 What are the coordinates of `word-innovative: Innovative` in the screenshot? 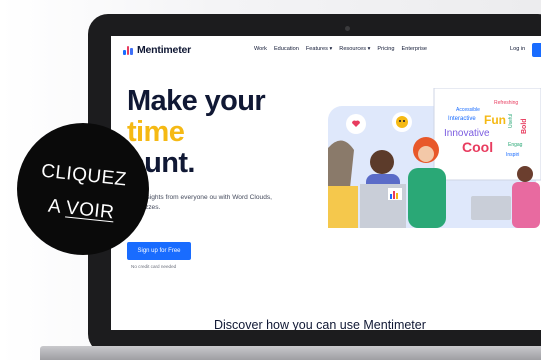 It's located at (467, 133).